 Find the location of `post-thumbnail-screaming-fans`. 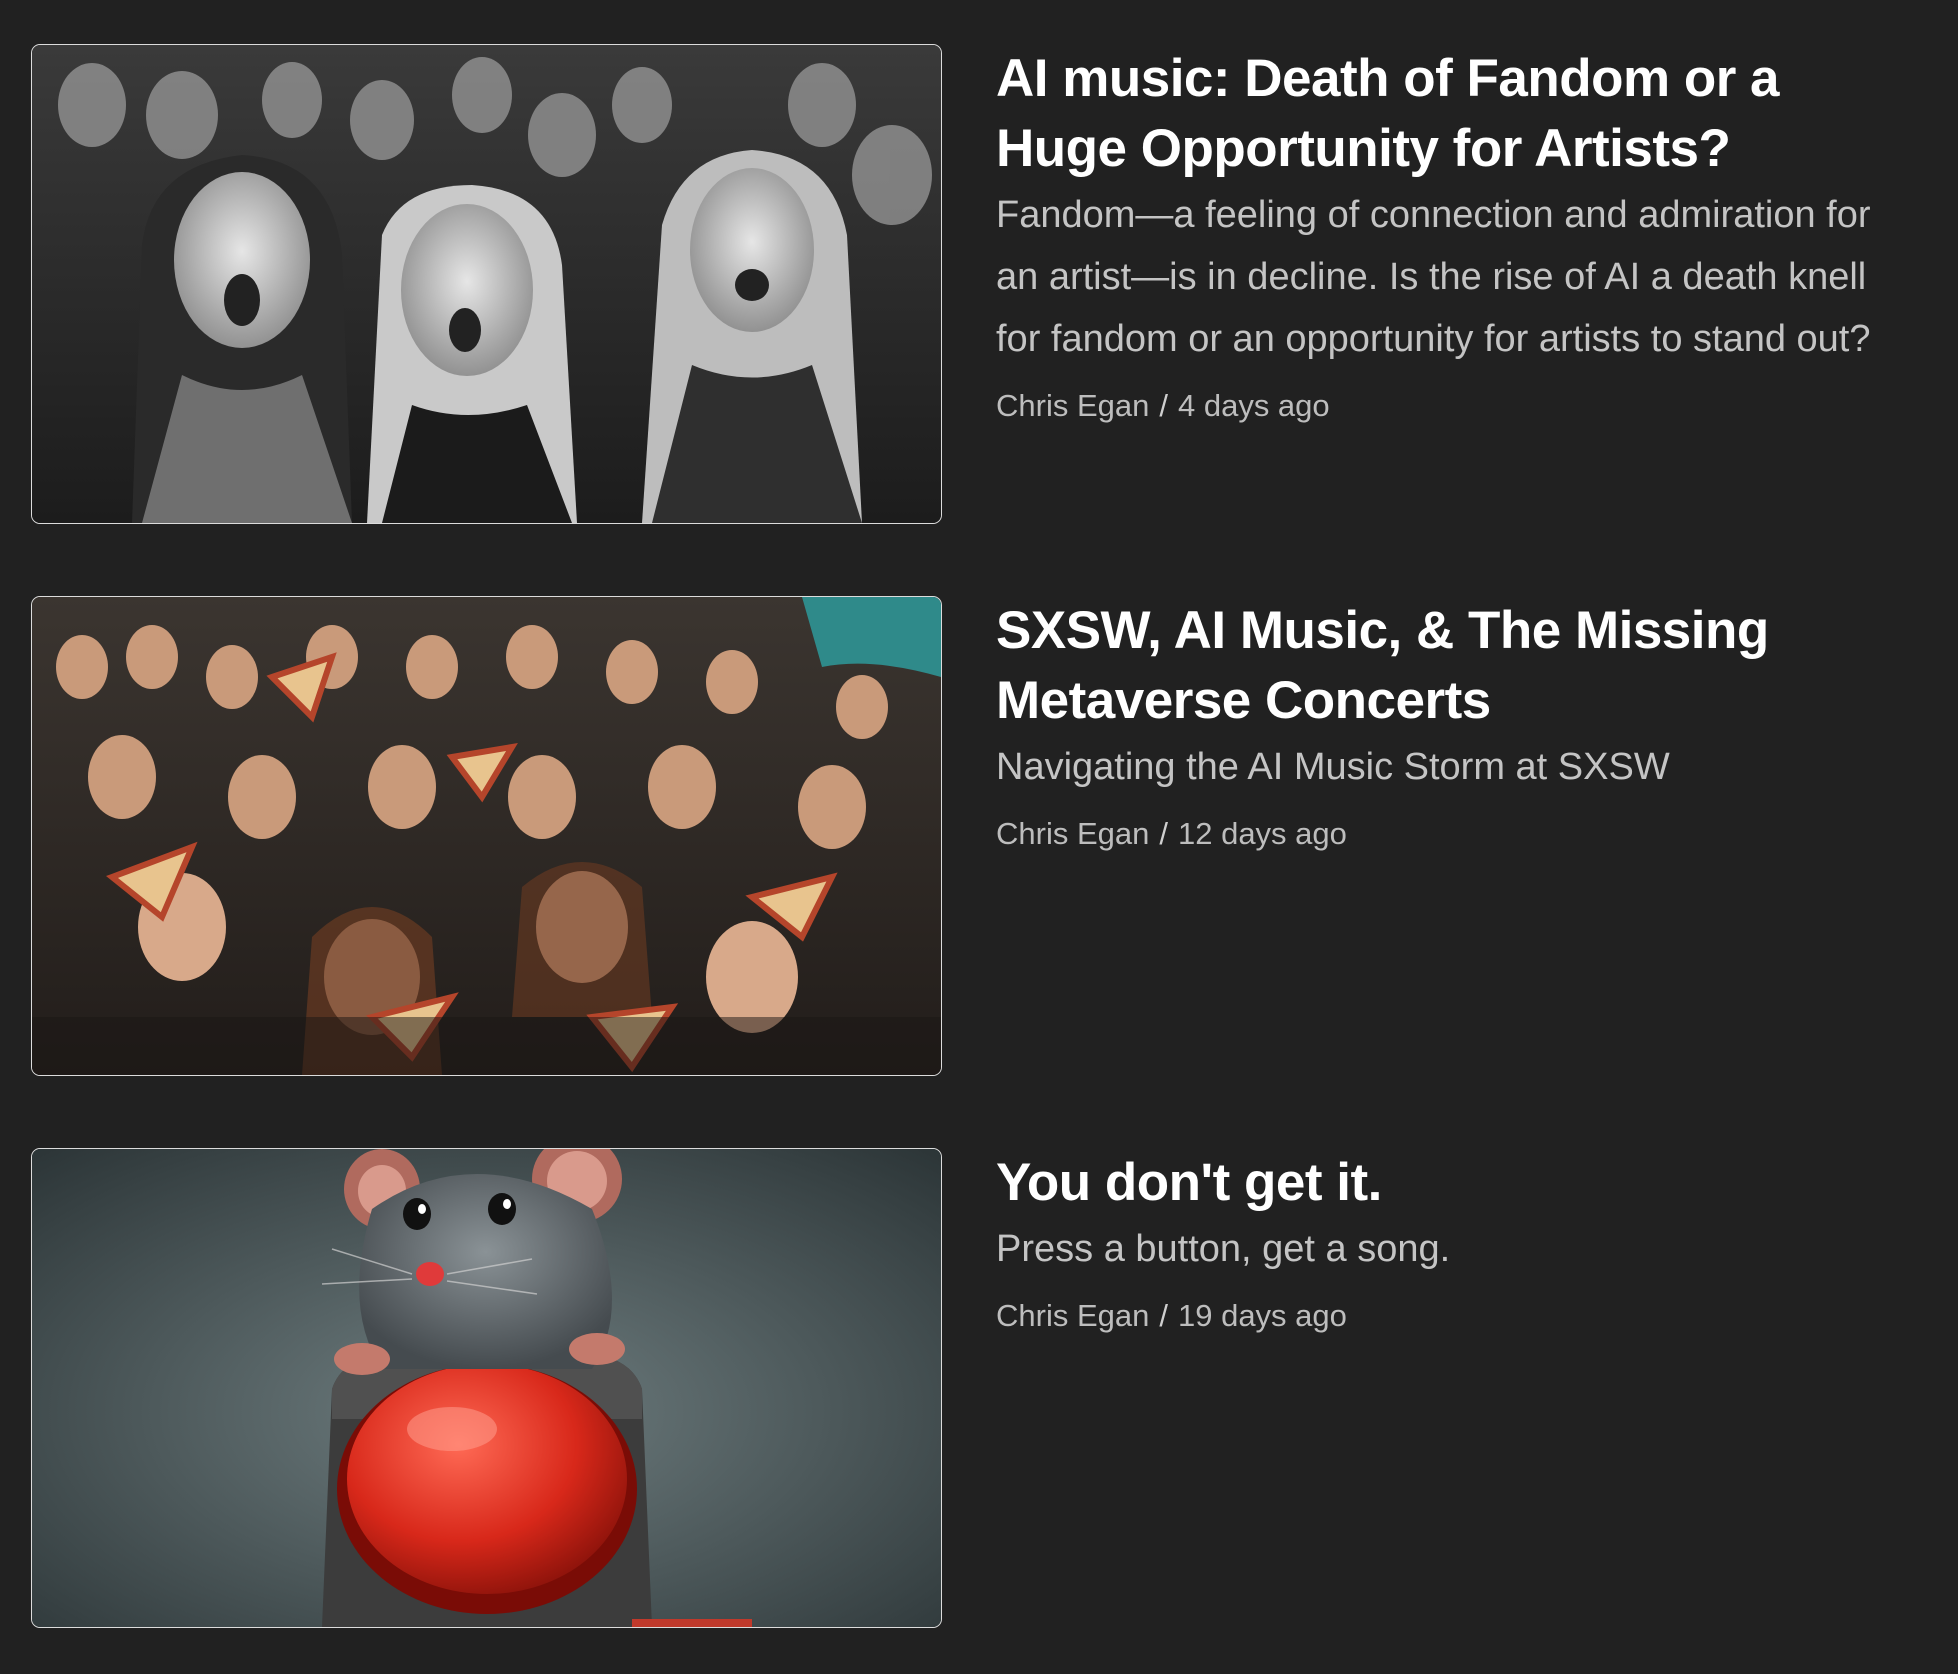

post-thumbnail-screaming-fans is located at coordinates (486, 284).